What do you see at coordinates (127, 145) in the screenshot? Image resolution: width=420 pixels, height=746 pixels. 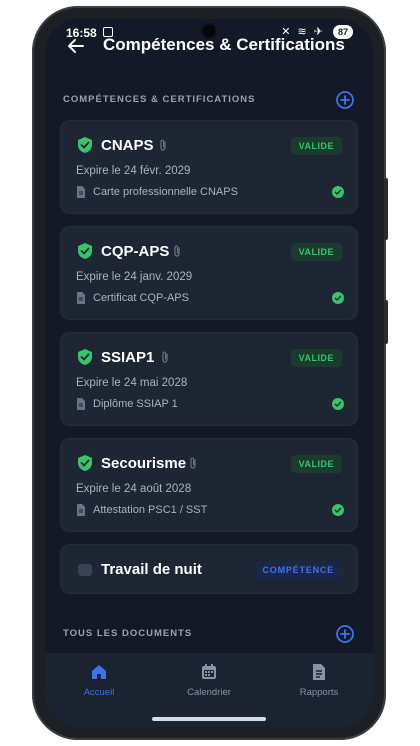 I see `certification-name: CNAPS` at bounding box center [127, 145].